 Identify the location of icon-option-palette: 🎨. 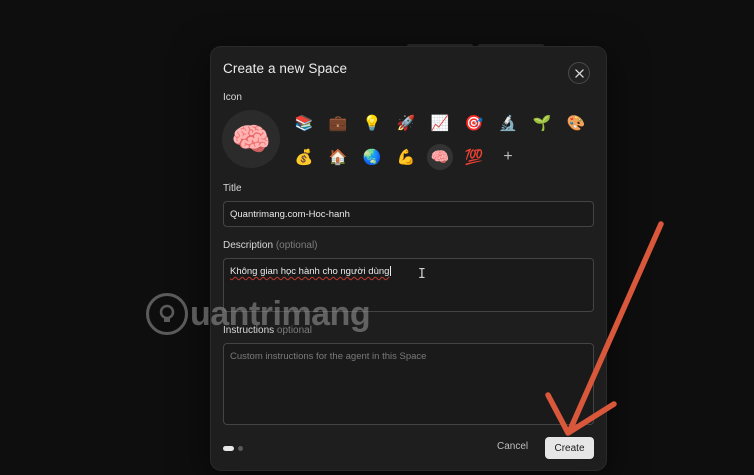
(576, 123).